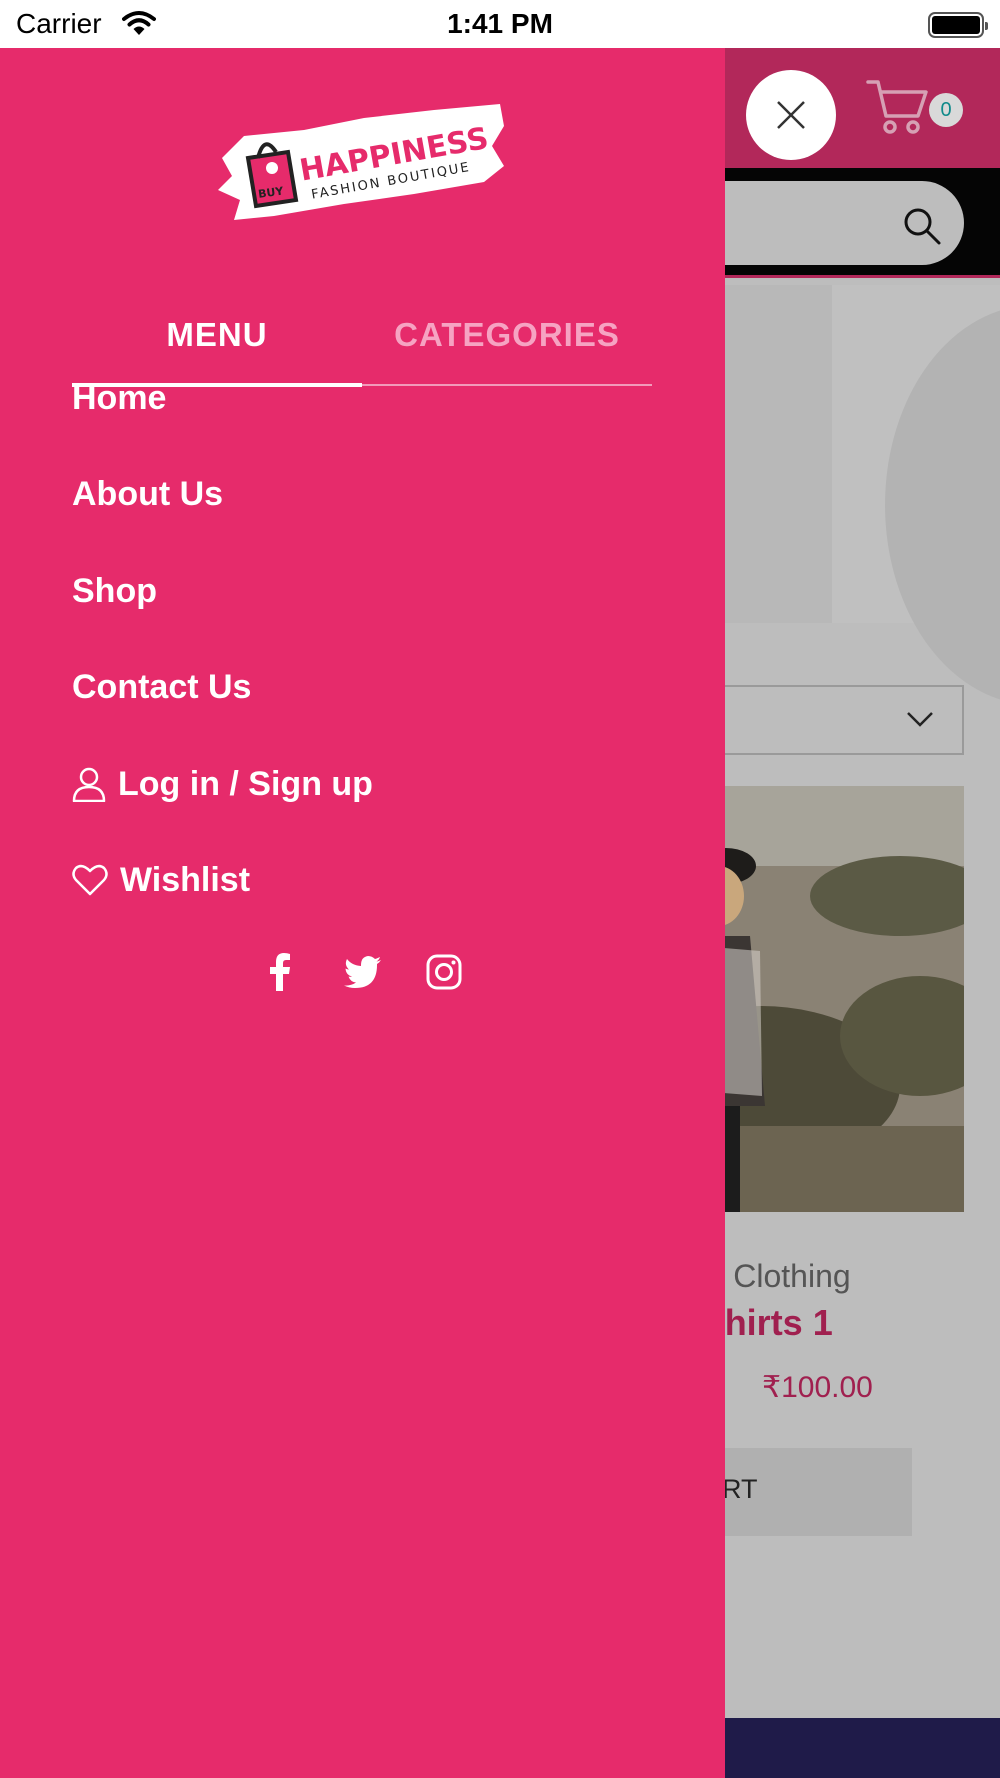 This screenshot has width=1000, height=1778. What do you see at coordinates (827, 999) in the screenshot?
I see `product-image` at bounding box center [827, 999].